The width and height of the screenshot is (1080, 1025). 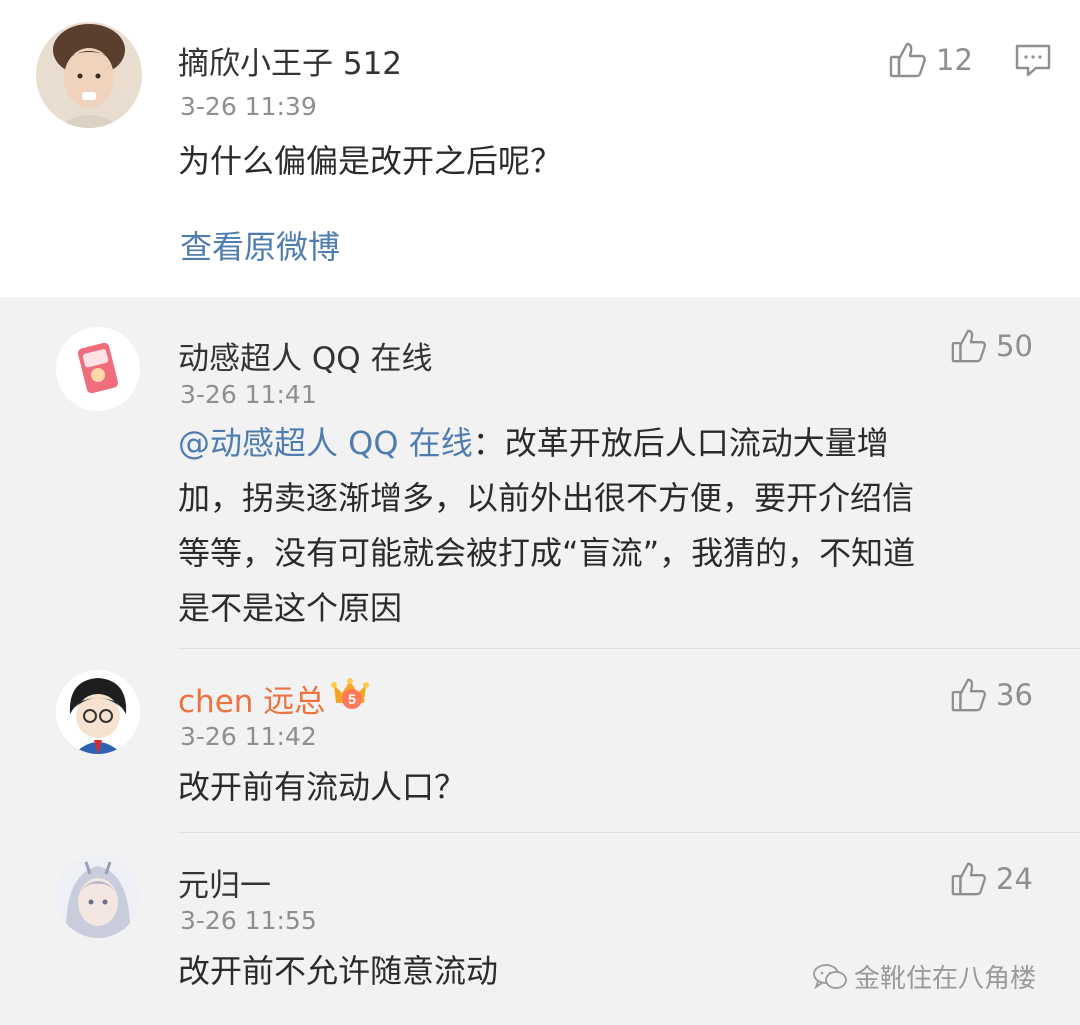 I want to click on mention-link: @动感超人 QQ 在线, so click(x=325, y=443).